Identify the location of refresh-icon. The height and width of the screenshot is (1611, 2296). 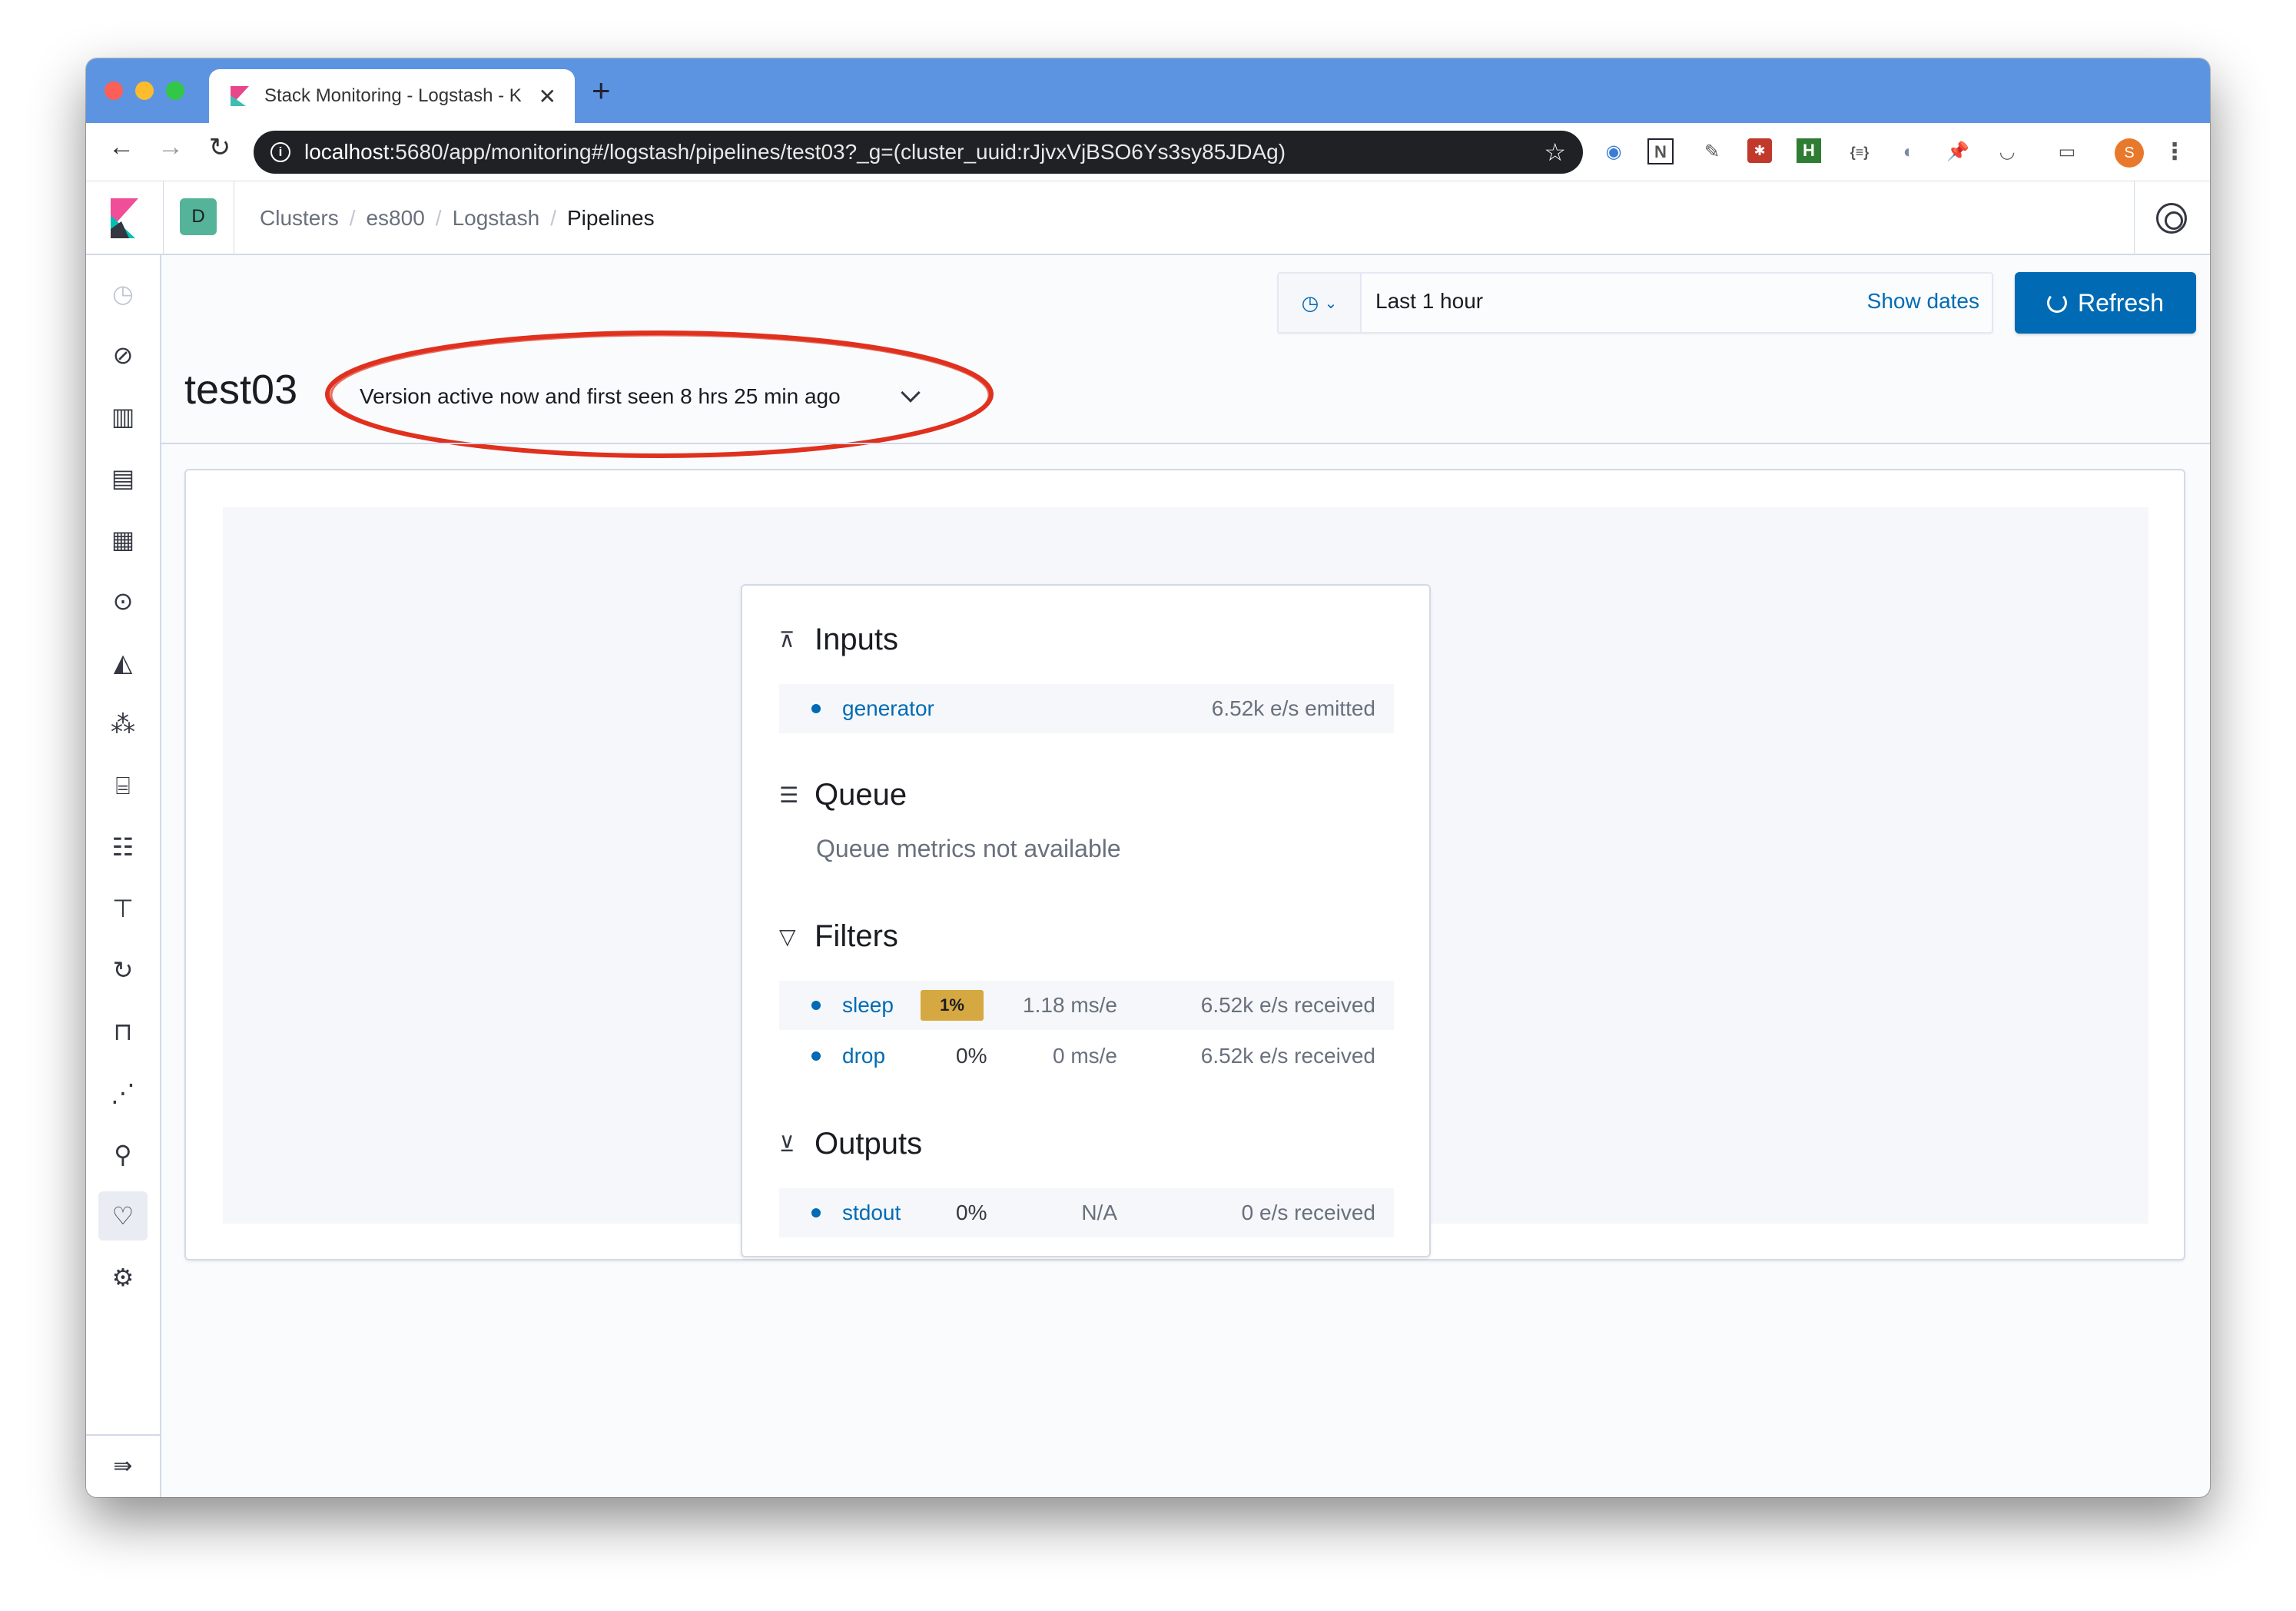
(2056, 303).